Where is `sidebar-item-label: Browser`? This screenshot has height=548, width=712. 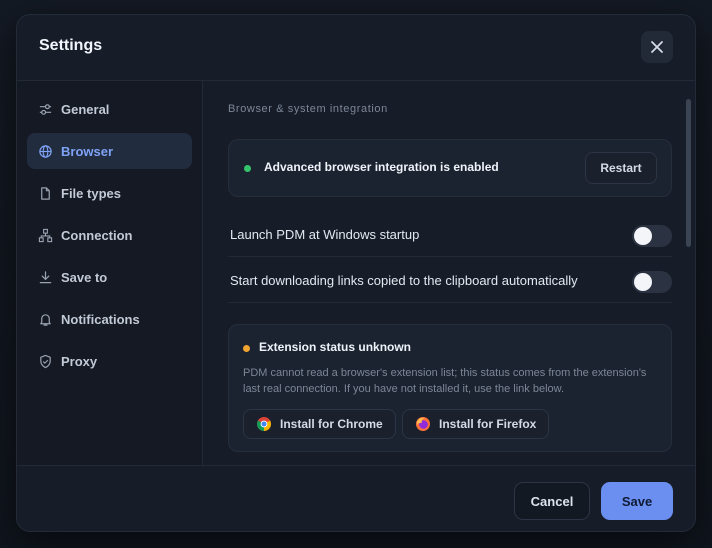
sidebar-item-label: Browser is located at coordinates (87, 151).